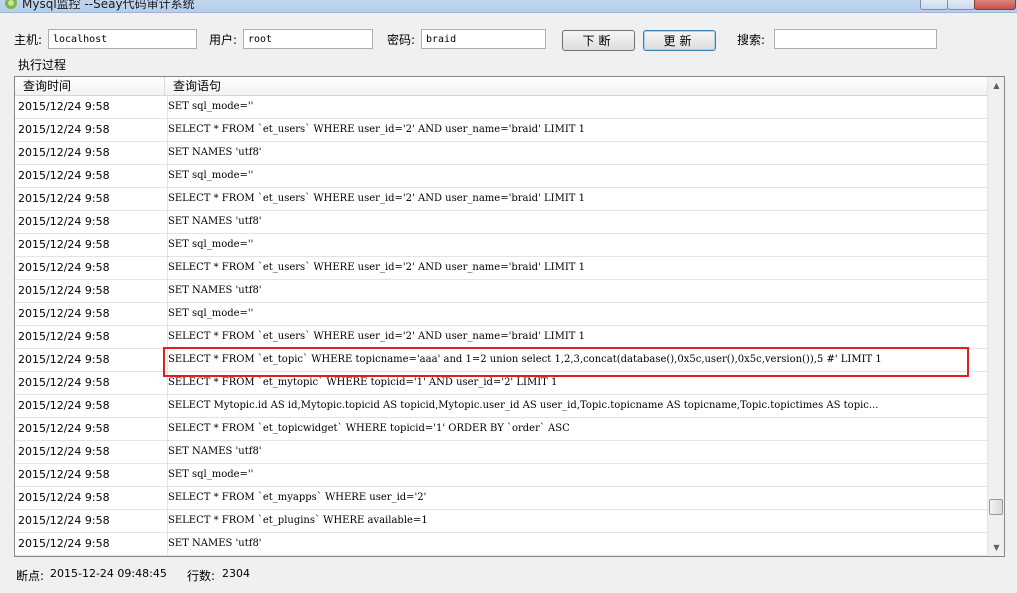 The height and width of the screenshot is (593, 1017). Describe the element at coordinates (855, 39) in the screenshot. I see `search-input` at that location.